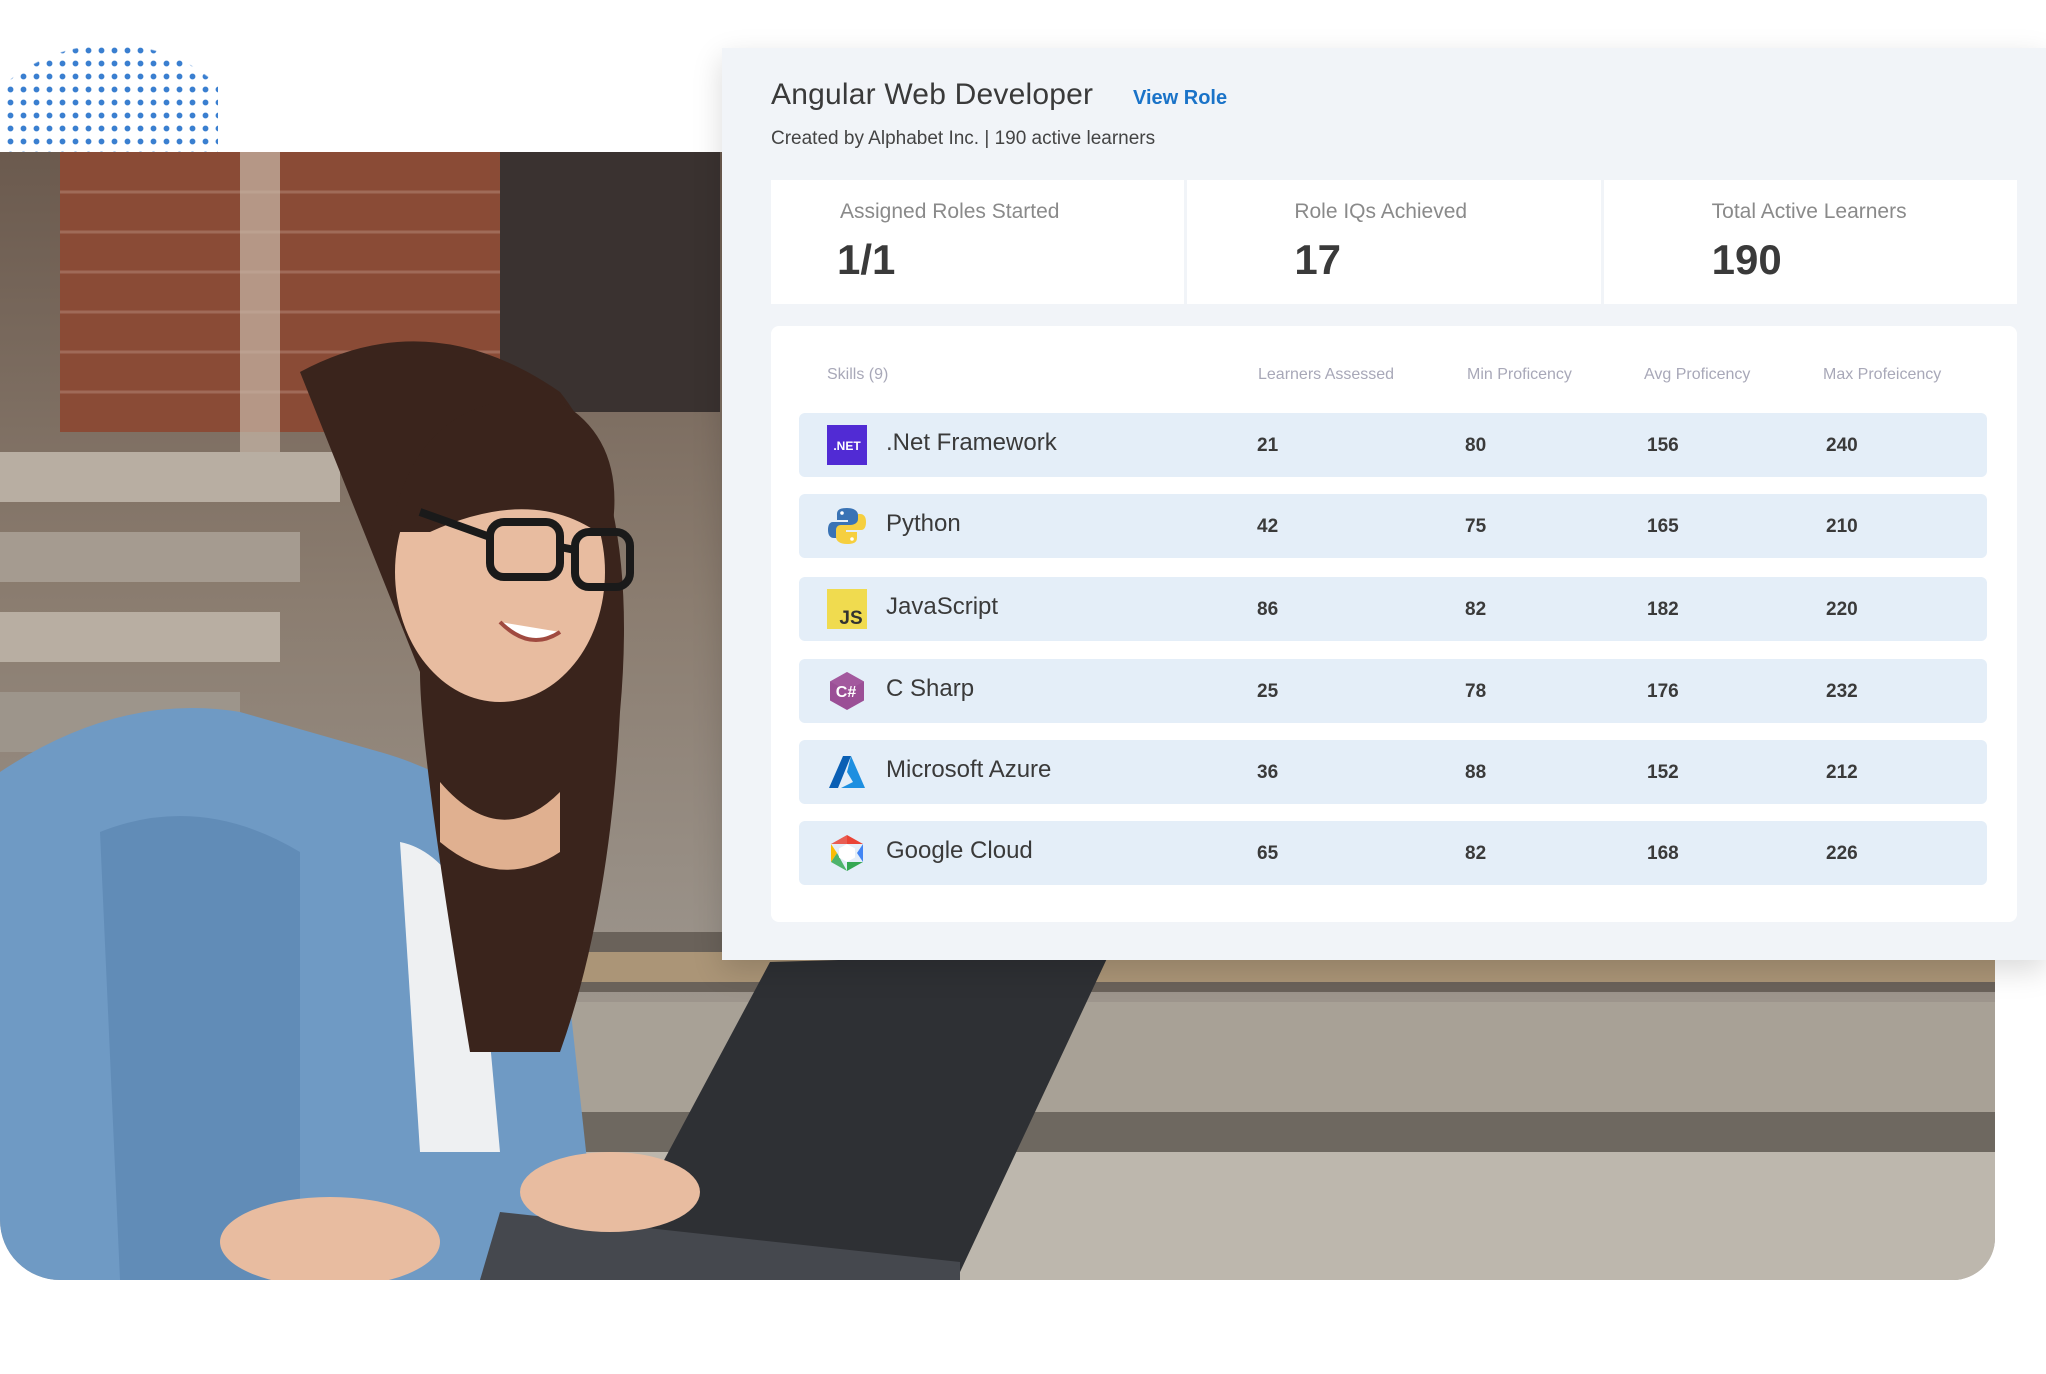 Image resolution: width=2046 pixels, height=1374 pixels. What do you see at coordinates (847, 772) in the screenshot?
I see `azure-icon` at bounding box center [847, 772].